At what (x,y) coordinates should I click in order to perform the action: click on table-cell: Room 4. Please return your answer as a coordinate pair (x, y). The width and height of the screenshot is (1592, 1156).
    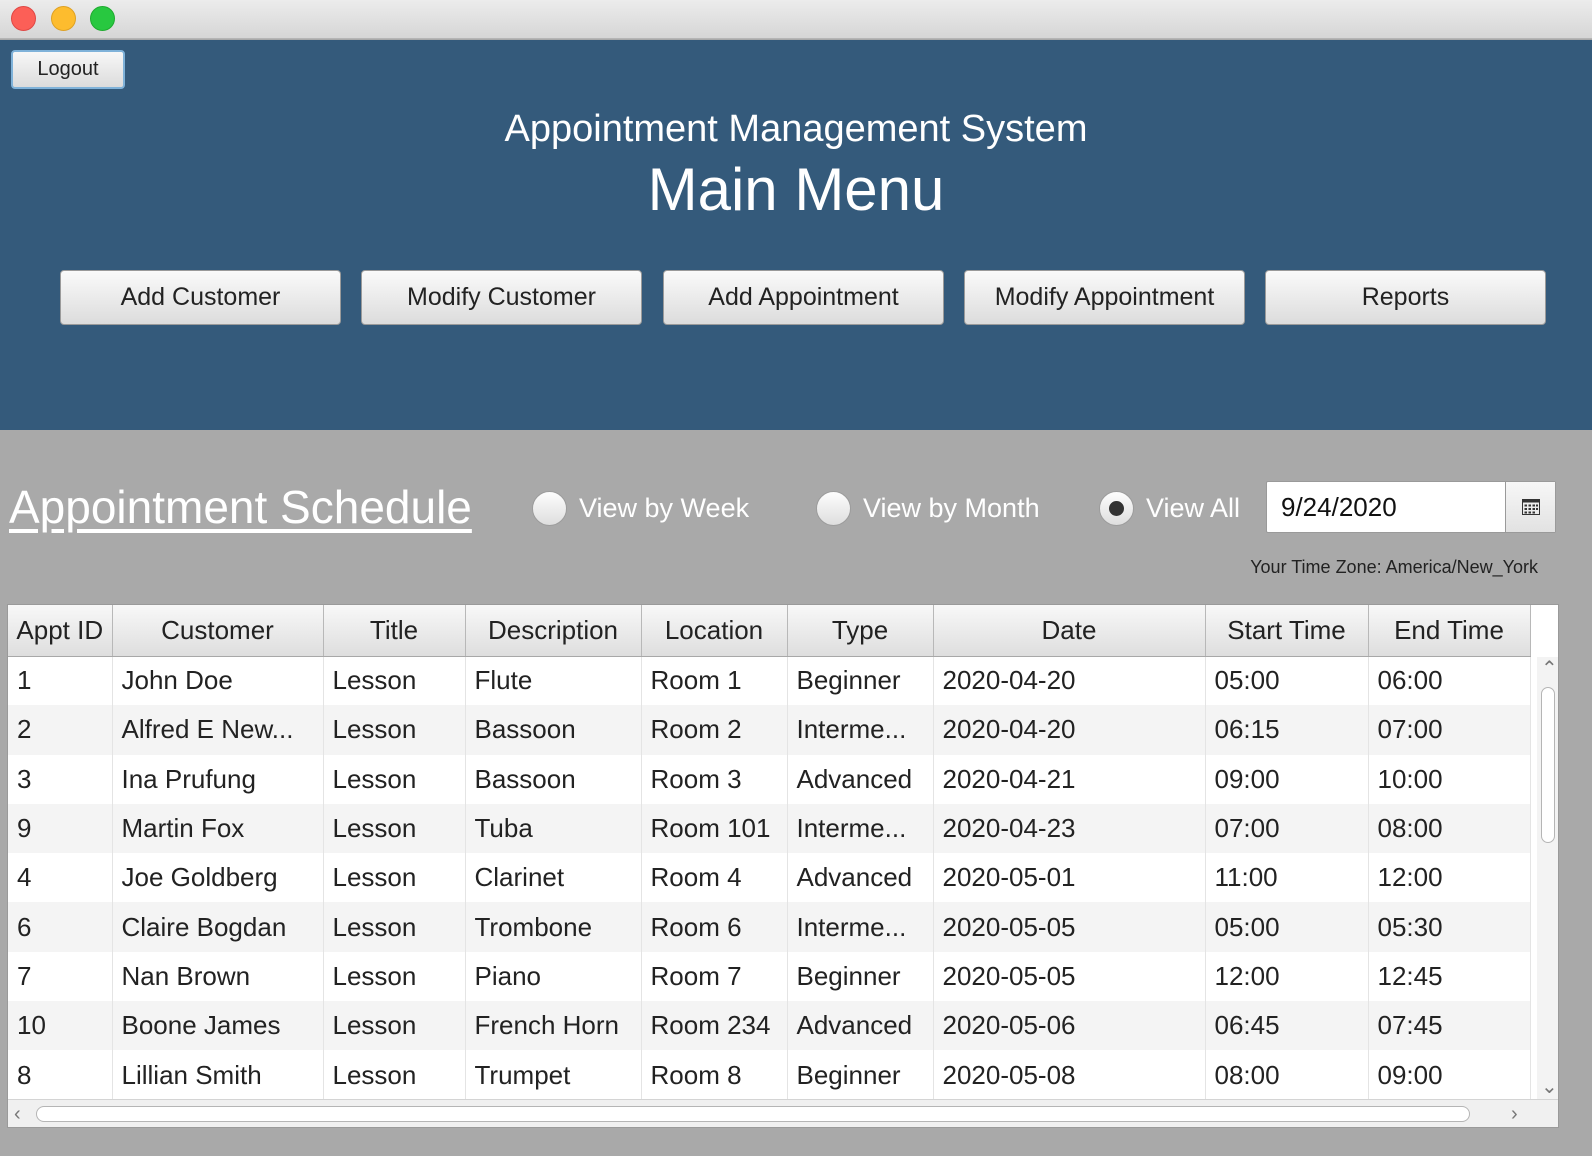
    Looking at the image, I should click on (714, 878).